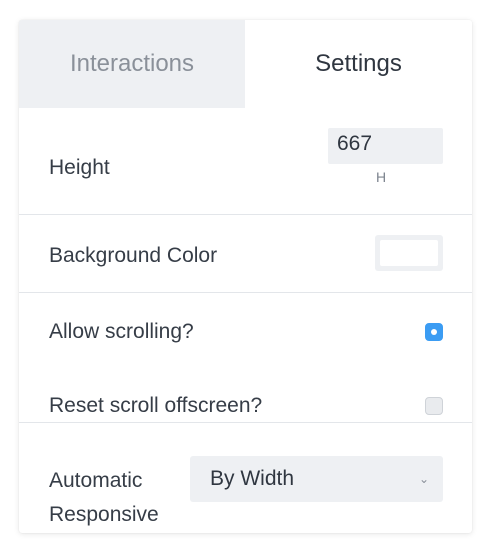 This screenshot has width=492, height=554. What do you see at coordinates (104, 514) in the screenshot?
I see `responsive-label-line2: Responsive` at bounding box center [104, 514].